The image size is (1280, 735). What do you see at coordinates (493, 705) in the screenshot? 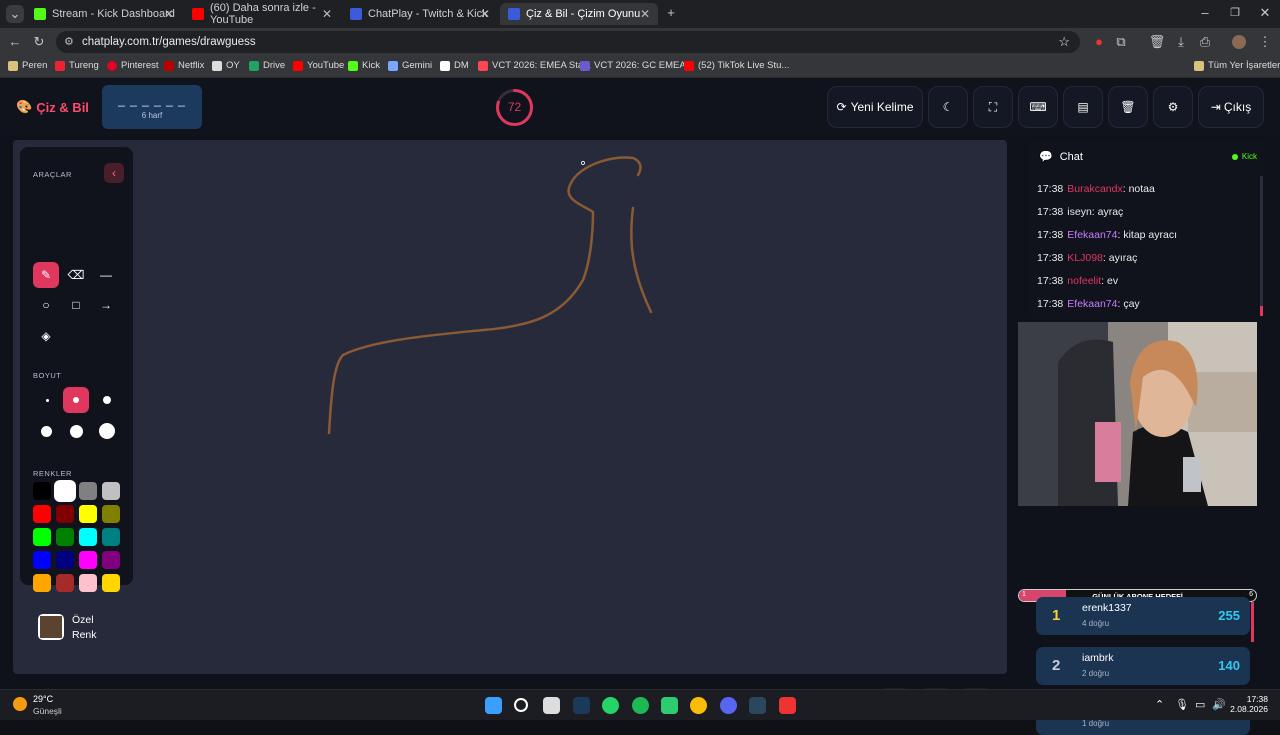
I see `windows-start-icon` at bounding box center [493, 705].